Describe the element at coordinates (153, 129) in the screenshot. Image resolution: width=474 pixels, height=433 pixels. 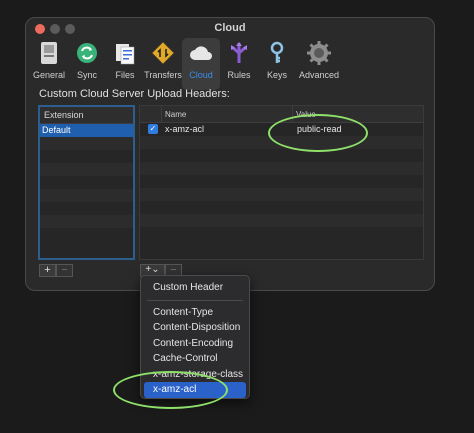
I see `enabled-checkbox: ✓` at that location.